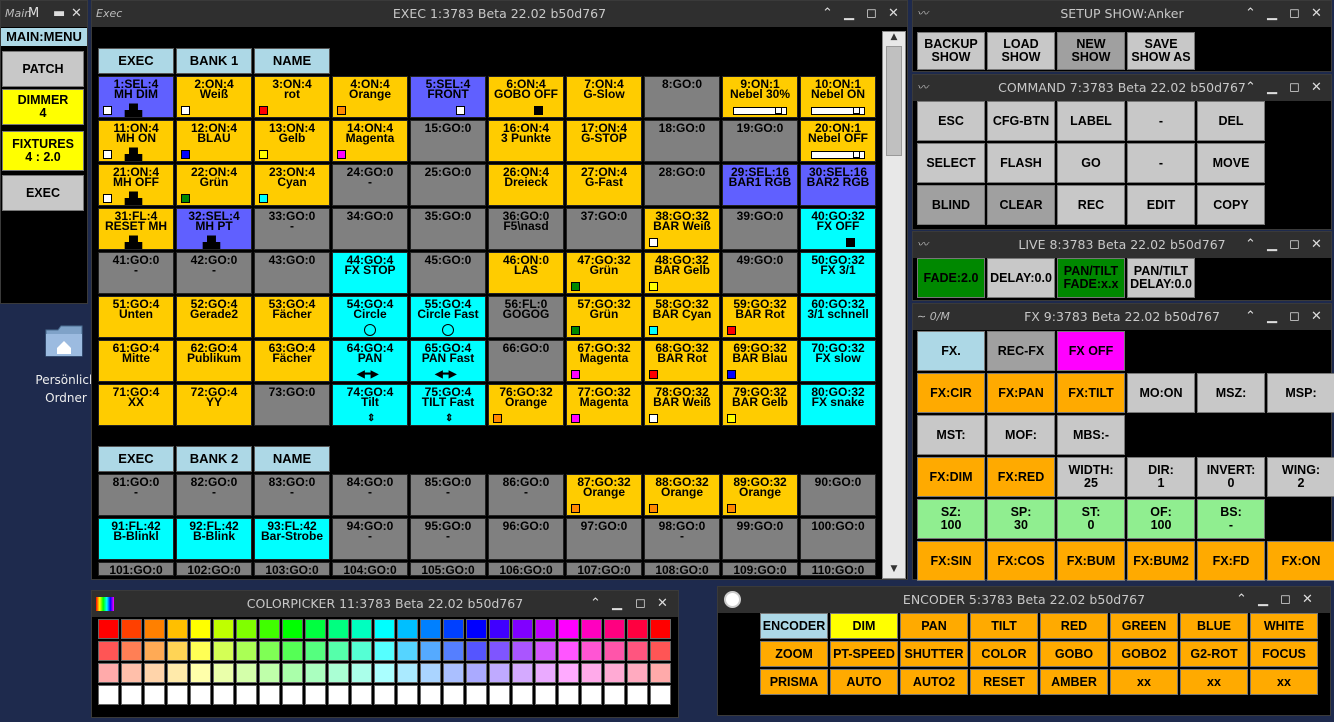 This screenshot has height=722, width=1334. What do you see at coordinates (1300, 393) in the screenshot?
I see `fx-button: MSP:` at bounding box center [1300, 393].